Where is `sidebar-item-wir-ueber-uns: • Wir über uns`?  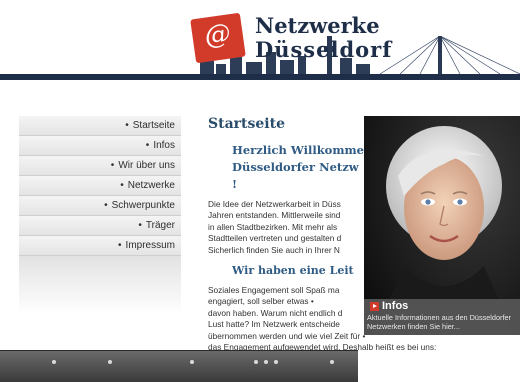
sidebar-item-wir-ueber-uns: • Wir über uns is located at coordinates (100, 166).